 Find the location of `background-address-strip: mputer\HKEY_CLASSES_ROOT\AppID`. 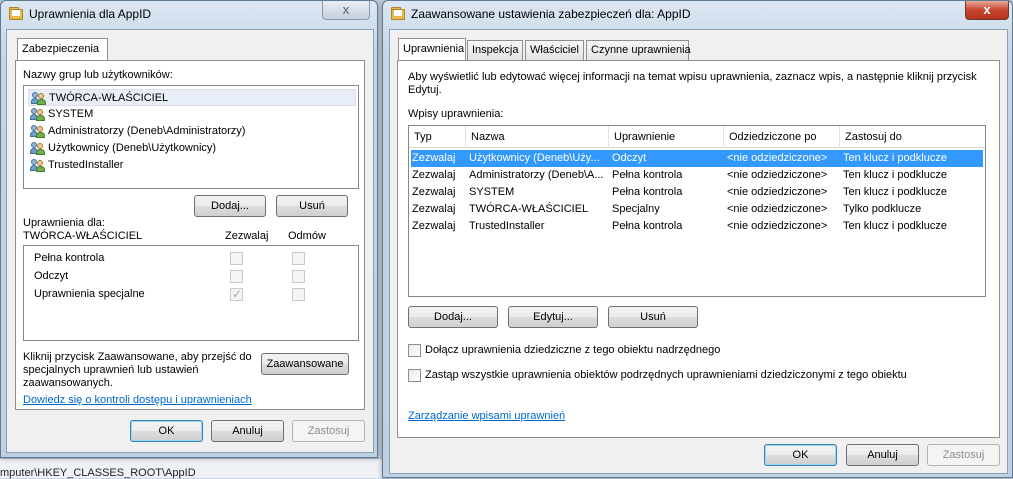

background-address-strip: mputer\HKEY_CLASSES_ROOT\AppID is located at coordinates (192, 468).